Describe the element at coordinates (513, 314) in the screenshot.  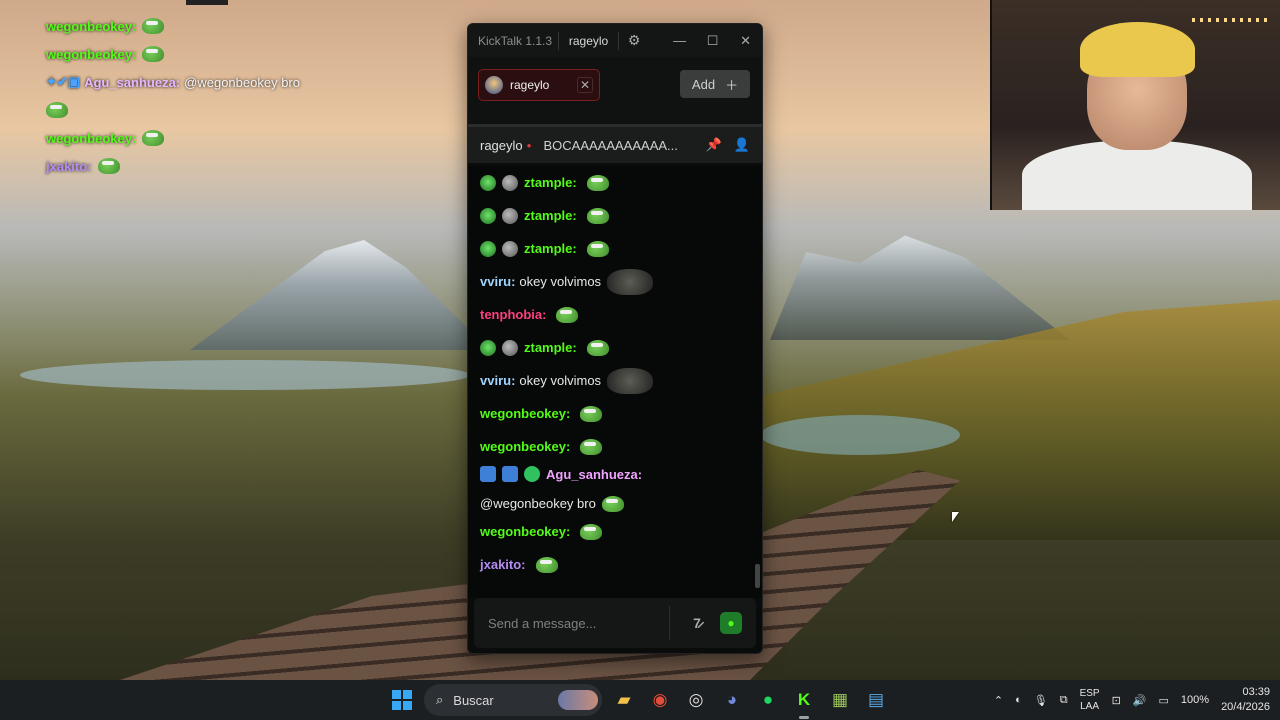
I see `chat-username: tenphobia:` at that location.